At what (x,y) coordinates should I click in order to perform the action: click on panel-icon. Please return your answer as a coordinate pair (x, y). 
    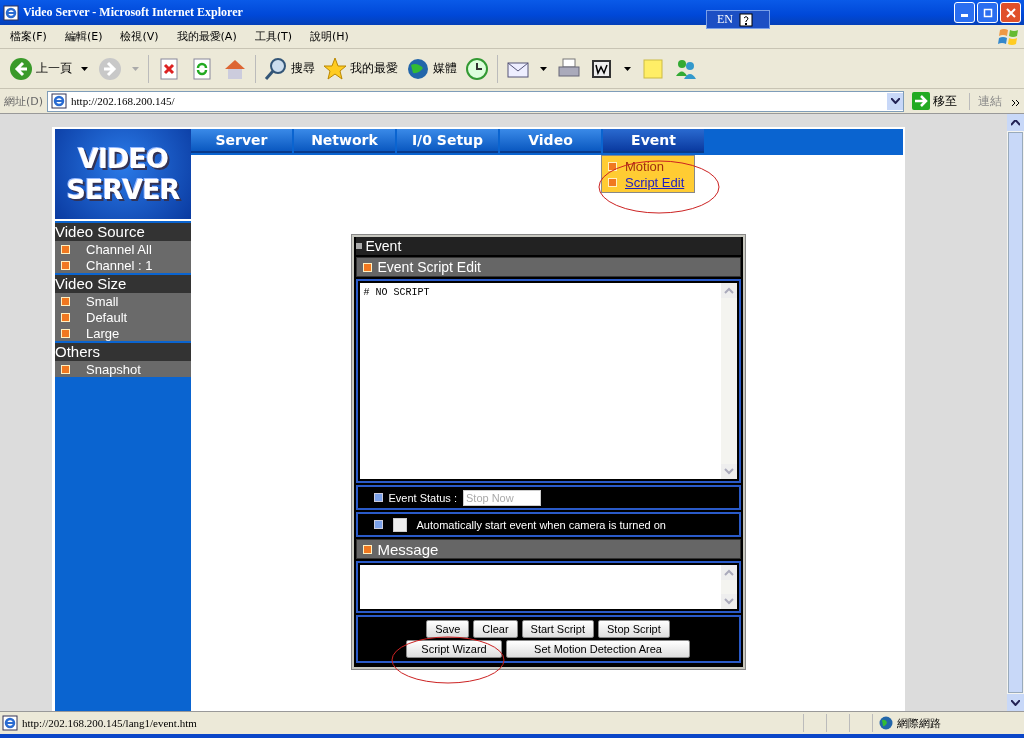
    Looking at the image, I should click on (358, 246).